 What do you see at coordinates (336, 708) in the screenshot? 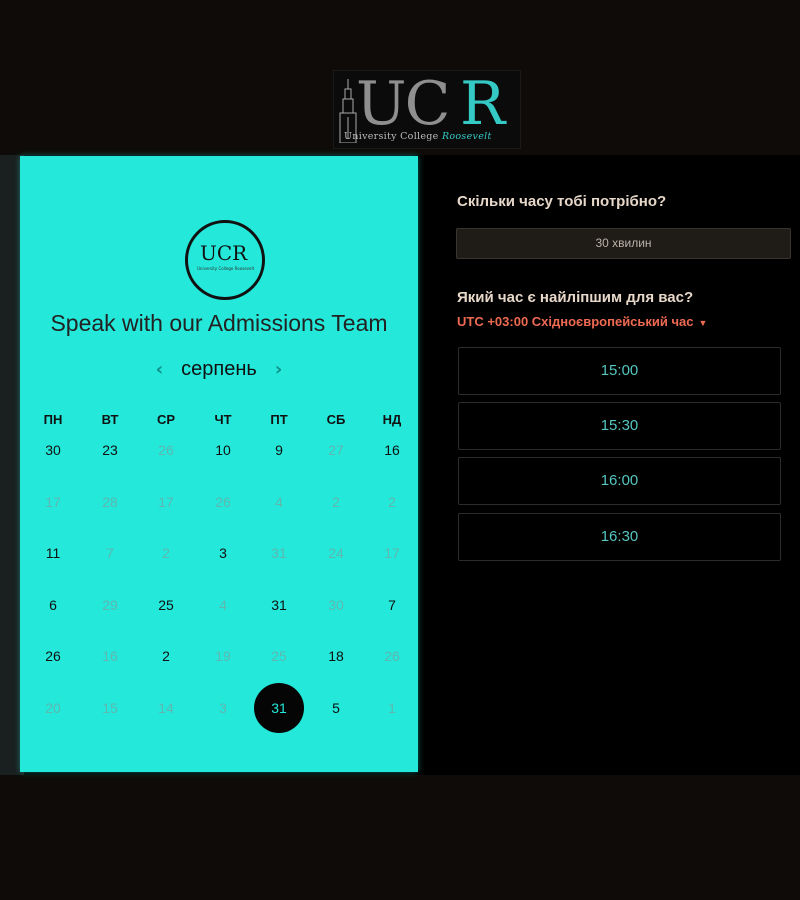
I see `calendar-day: 5` at bounding box center [336, 708].